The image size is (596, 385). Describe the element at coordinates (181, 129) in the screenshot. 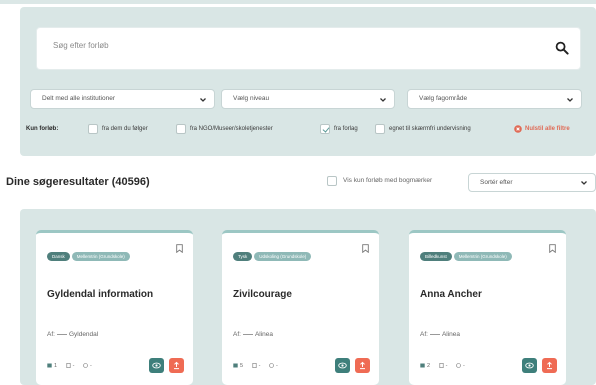

I see `checkbox-ngo` at that location.